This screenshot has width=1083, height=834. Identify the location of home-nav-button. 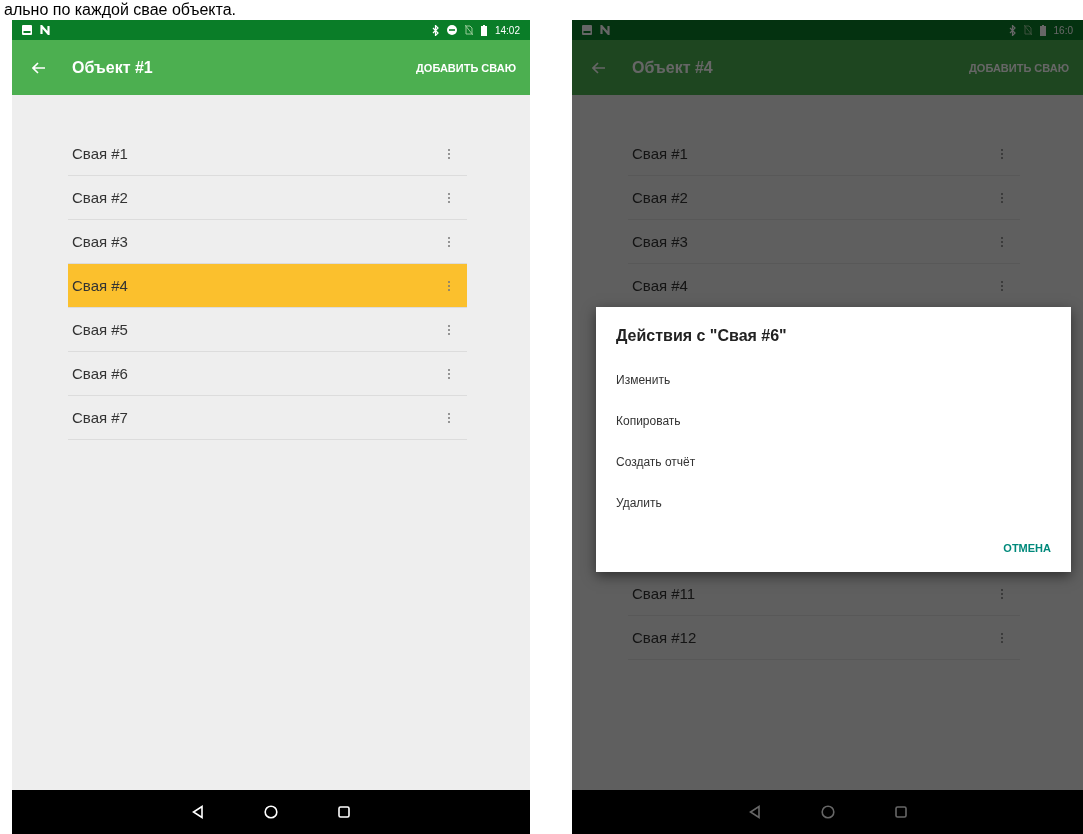
(271, 812).